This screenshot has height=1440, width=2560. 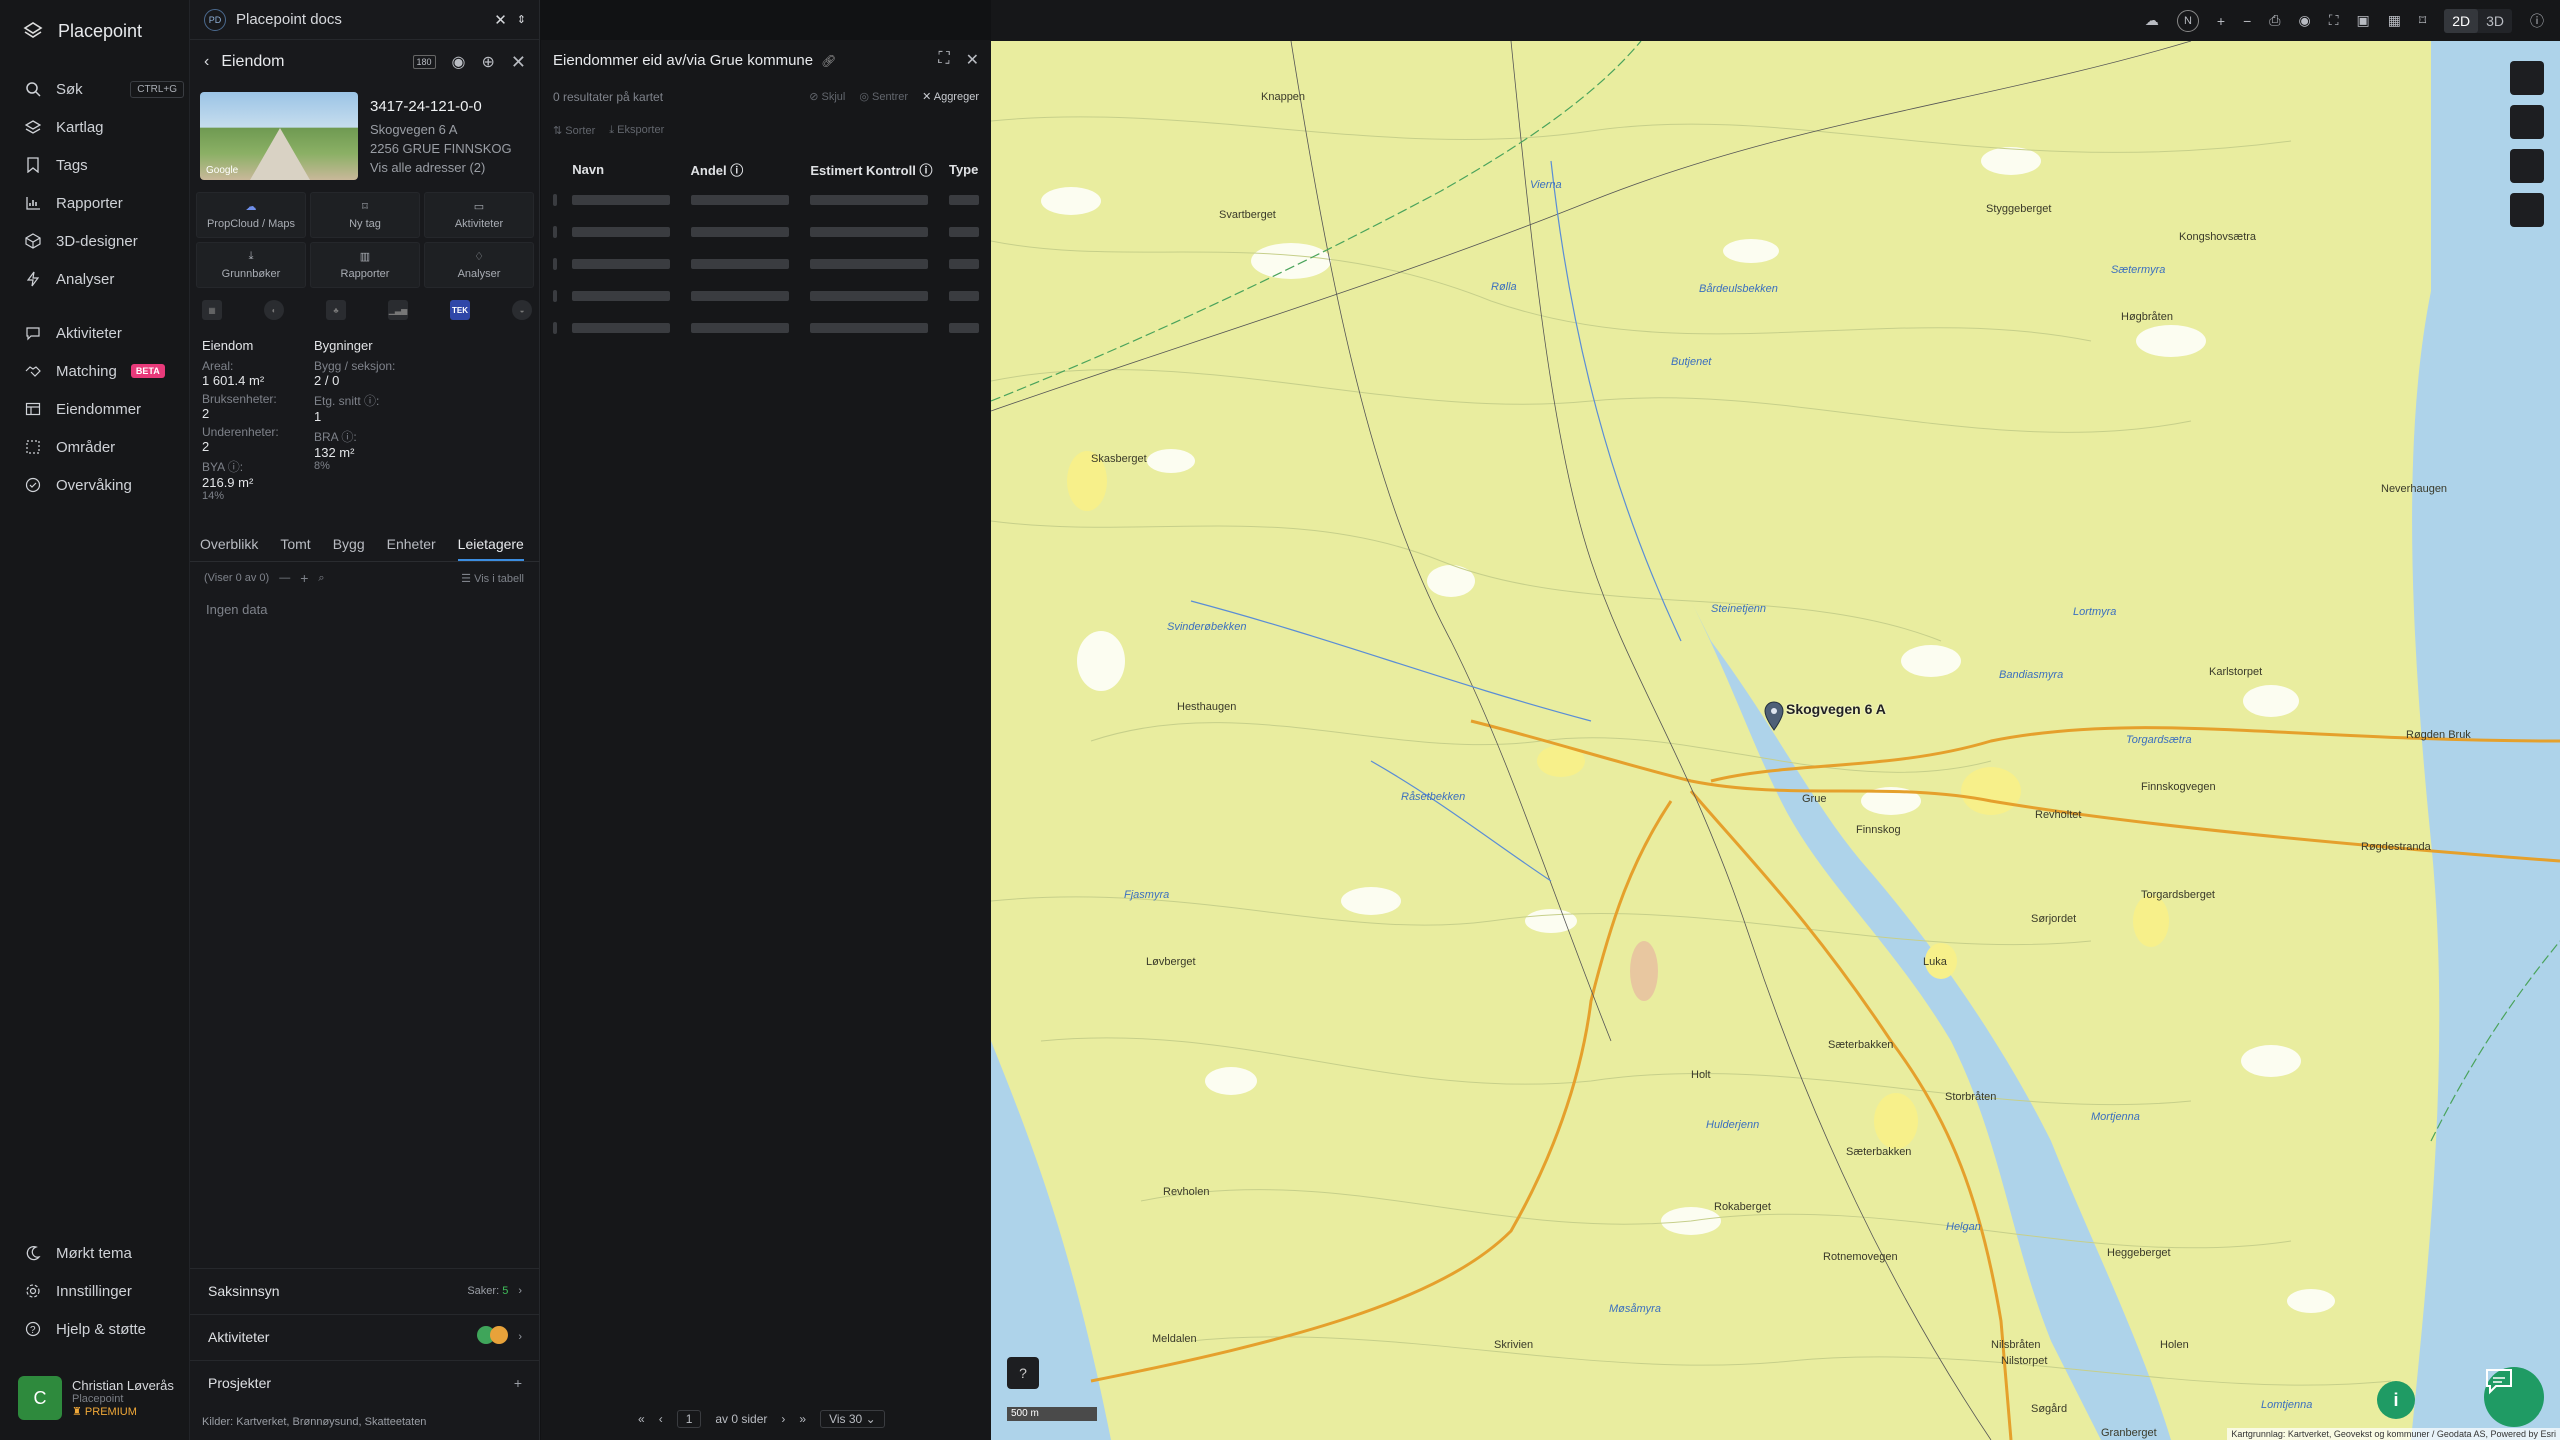 I want to click on nav-item-eiendommer: Eiendommer, so click(x=104, y=409).